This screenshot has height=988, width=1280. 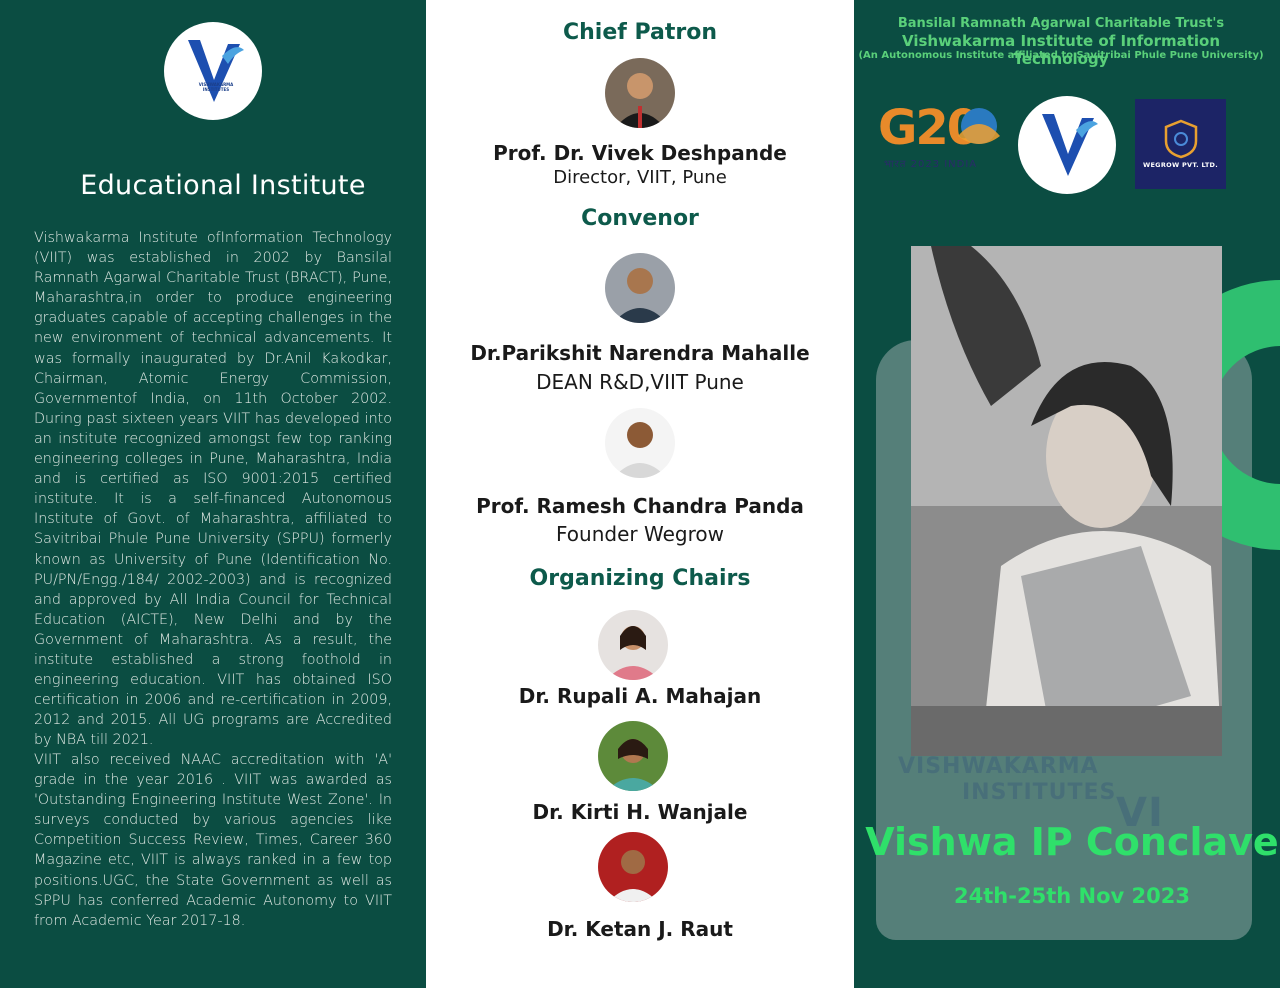 What do you see at coordinates (1180, 144) in the screenshot?
I see `wegrow-logo-icon: WEGROW PVT. LTD.` at bounding box center [1180, 144].